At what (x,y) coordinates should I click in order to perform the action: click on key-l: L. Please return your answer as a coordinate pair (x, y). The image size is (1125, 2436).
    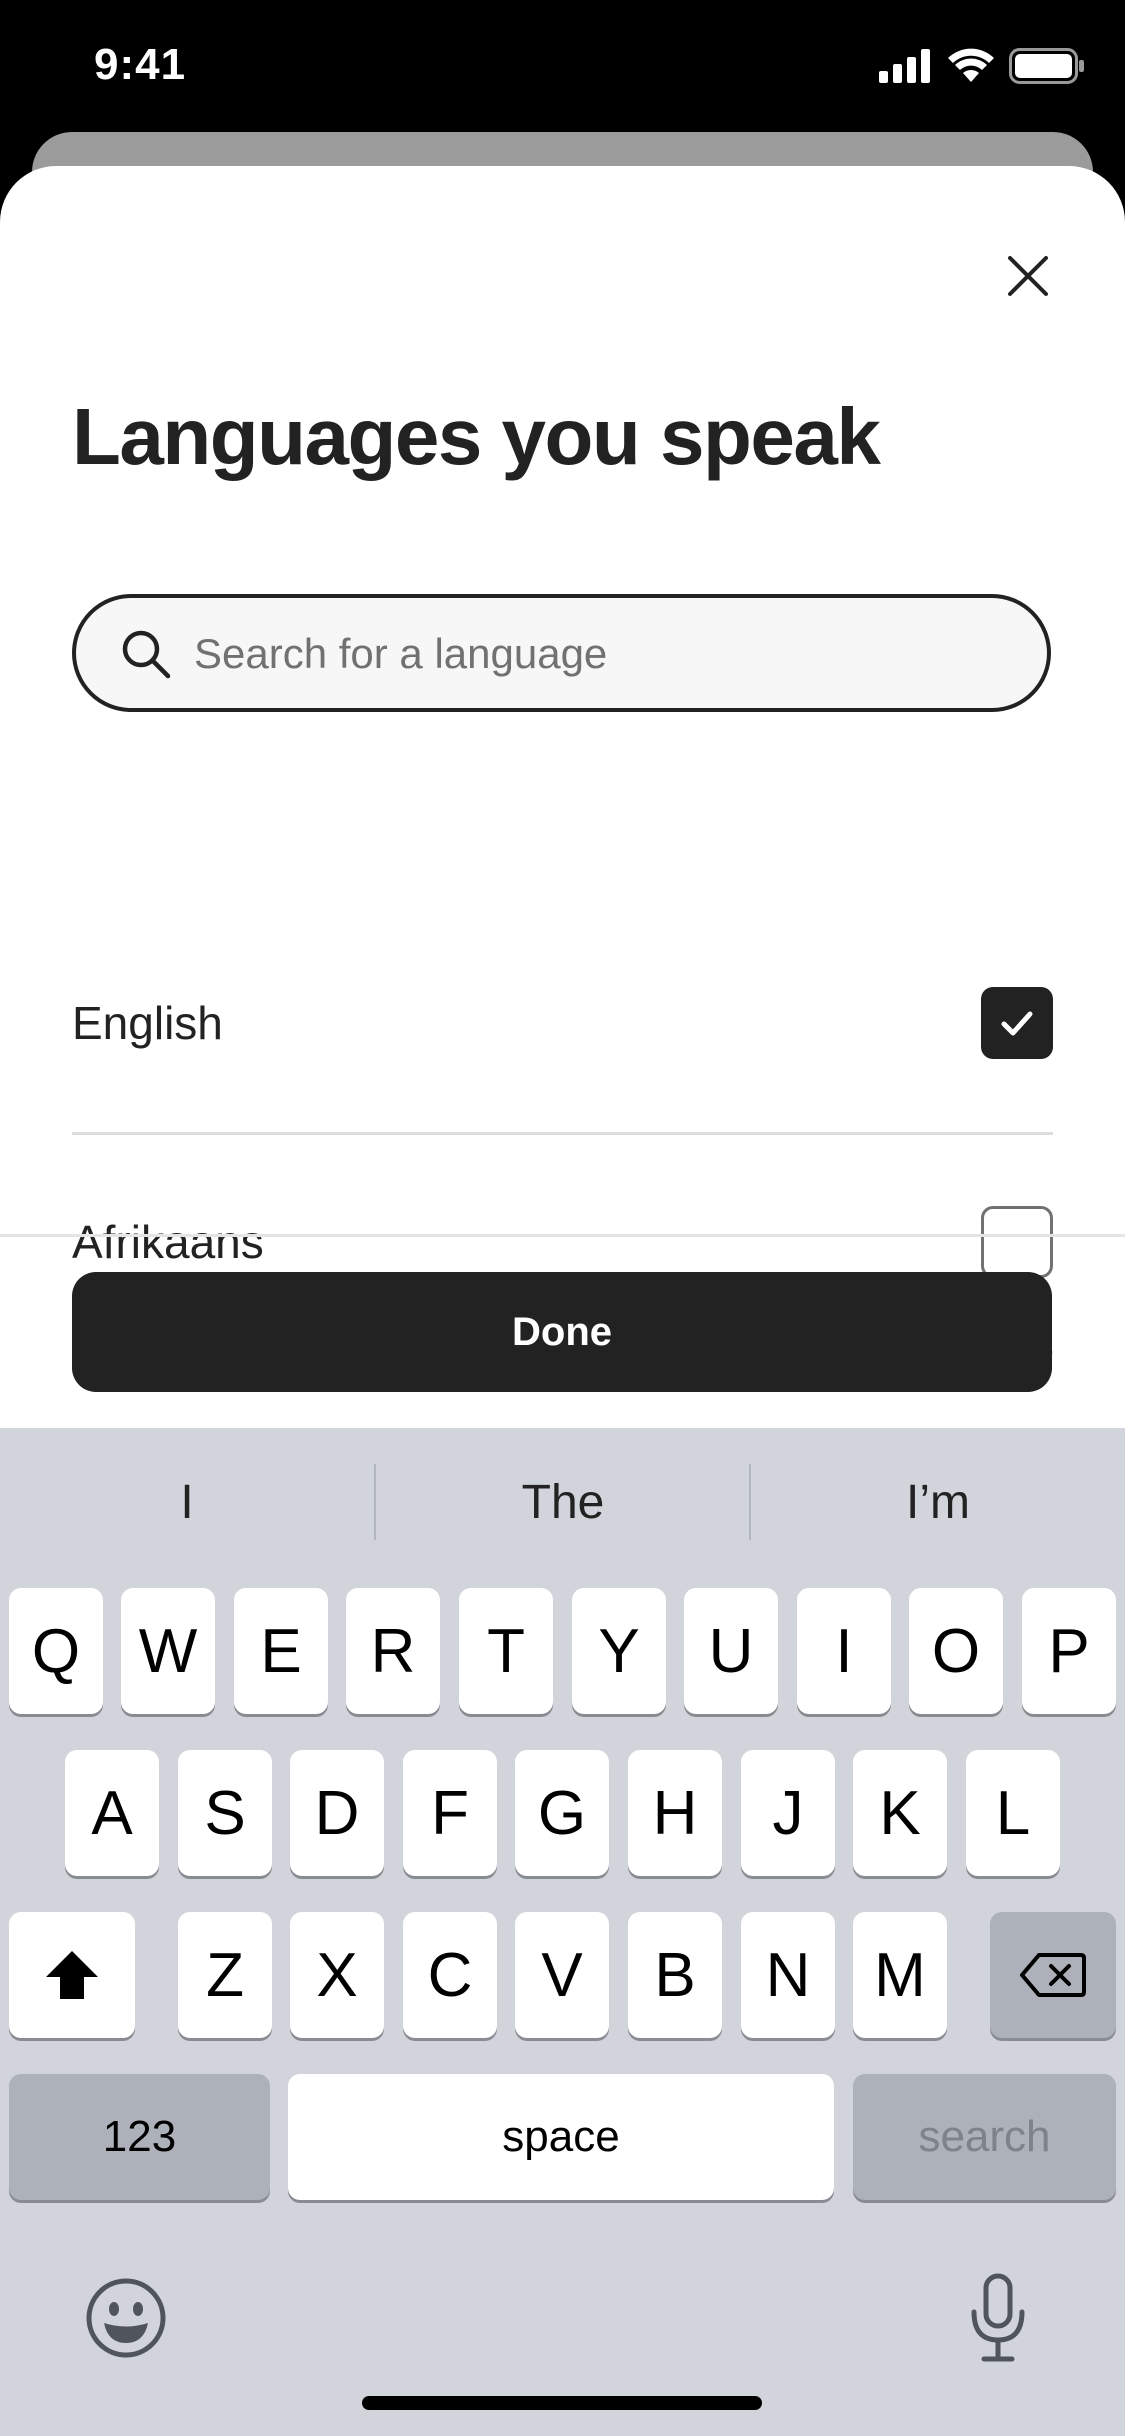
    Looking at the image, I should click on (1013, 1813).